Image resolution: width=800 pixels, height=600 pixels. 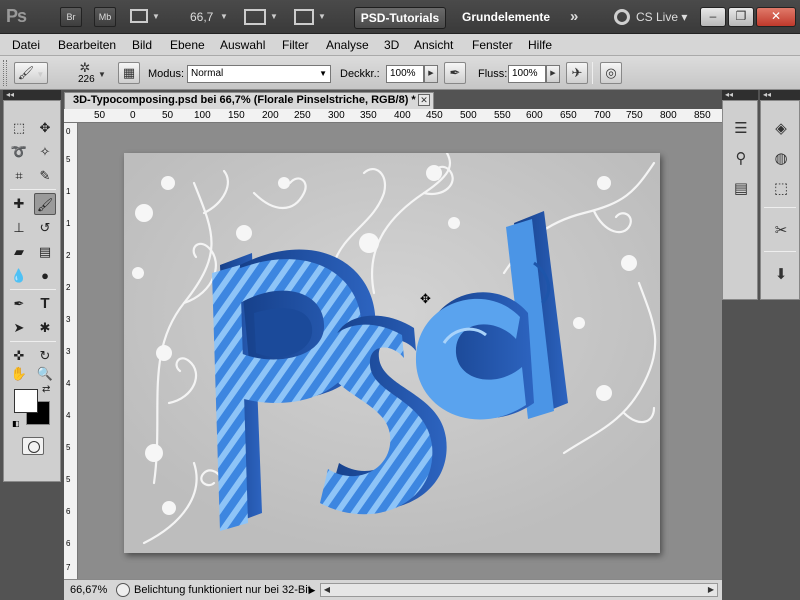 I want to click on vertical-ruler: 0 5 1 1 2 2 3 3 4 4 5 5 6 6 7, so click(x=71, y=351).